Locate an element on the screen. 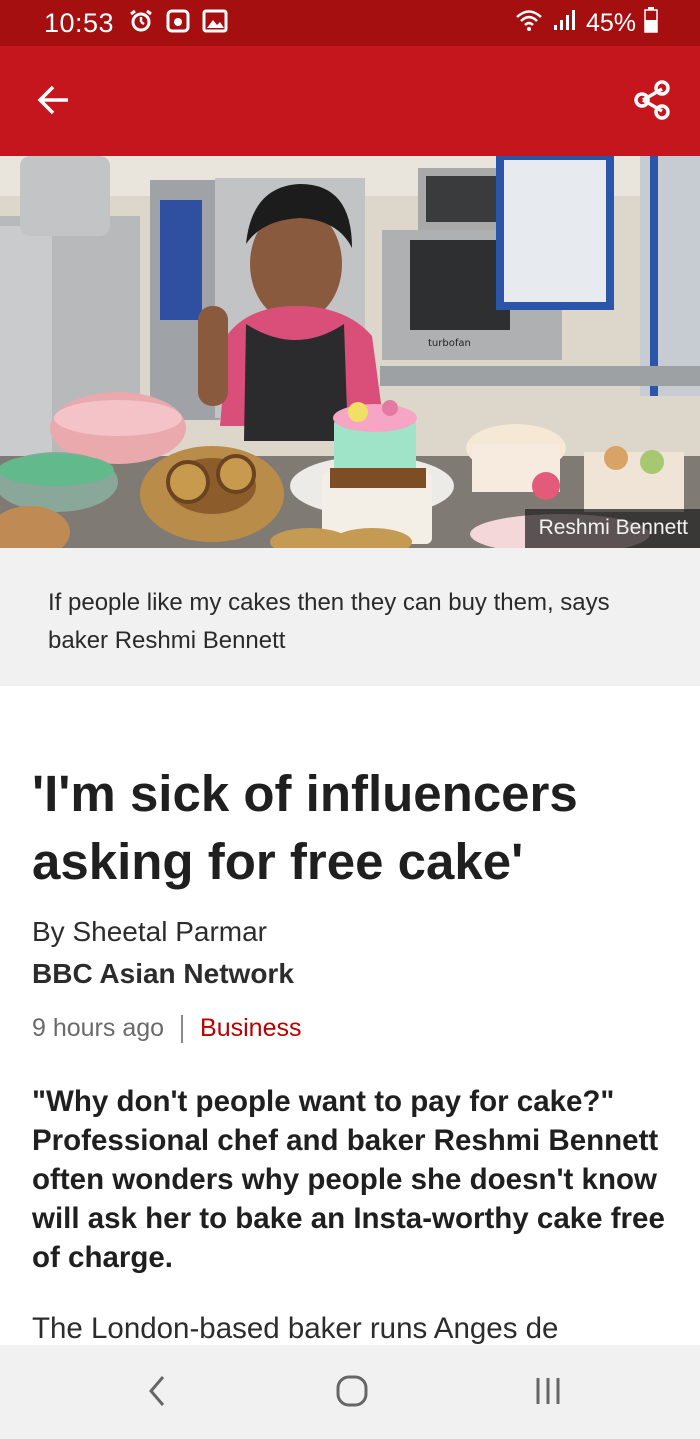 Image resolution: width=700 pixels, height=1439 pixels. article-body-paragraph: The London-based baker runs Anges de is located at coordinates (295, 1328).